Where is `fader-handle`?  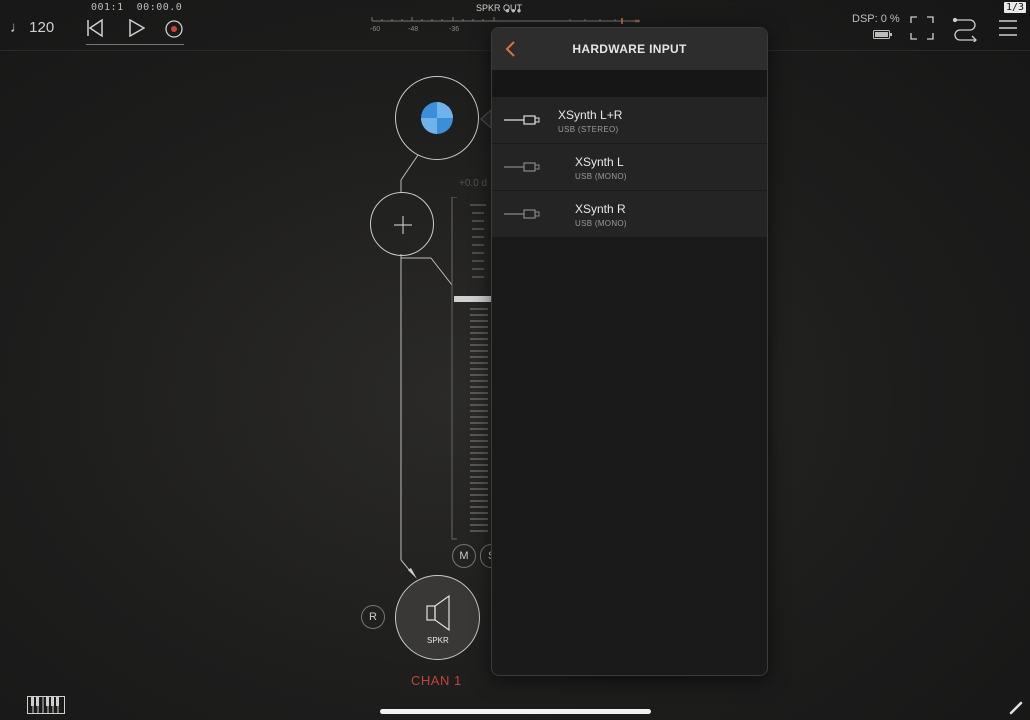 fader-handle is located at coordinates (473, 299).